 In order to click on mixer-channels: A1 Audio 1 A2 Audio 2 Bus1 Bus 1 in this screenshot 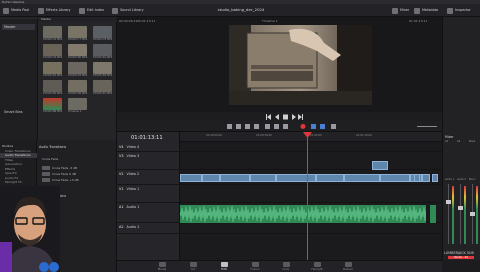, I will do `click(461, 199)`.